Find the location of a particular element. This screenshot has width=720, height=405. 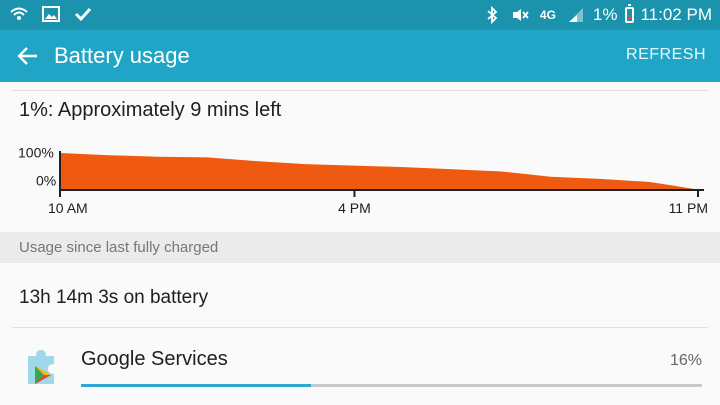

status-bar: 4G 1% 11:02 PM is located at coordinates (360, 15).